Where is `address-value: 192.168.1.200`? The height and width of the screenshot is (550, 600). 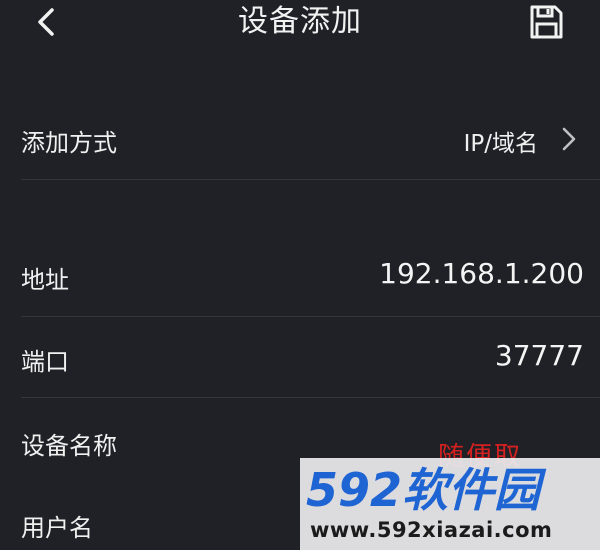 address-value: 192.168.1.200 is located at coordinates (481, 273).